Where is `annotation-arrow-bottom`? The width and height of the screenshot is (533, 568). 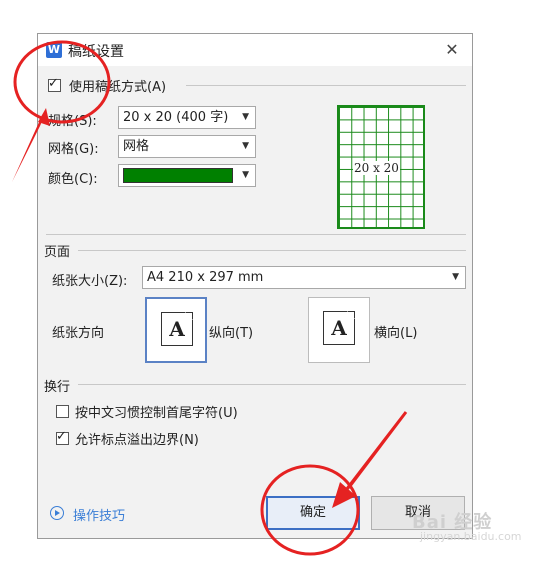
annotation-arrow-bottom is located at coordinates (373, 454).